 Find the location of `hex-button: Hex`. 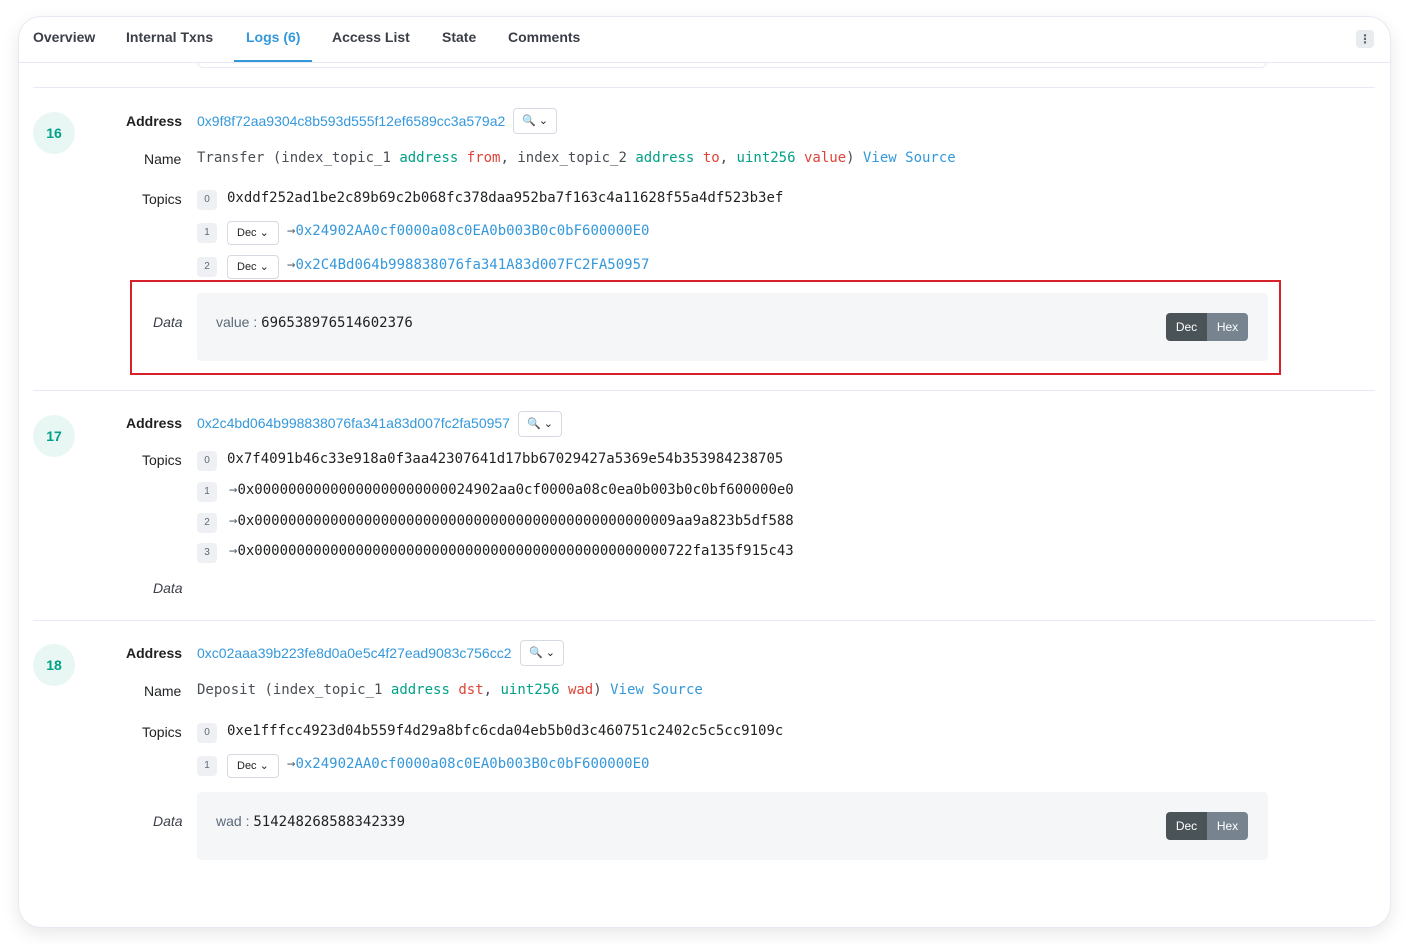

hex-button: Hex is located at coordinates (1227, 826).